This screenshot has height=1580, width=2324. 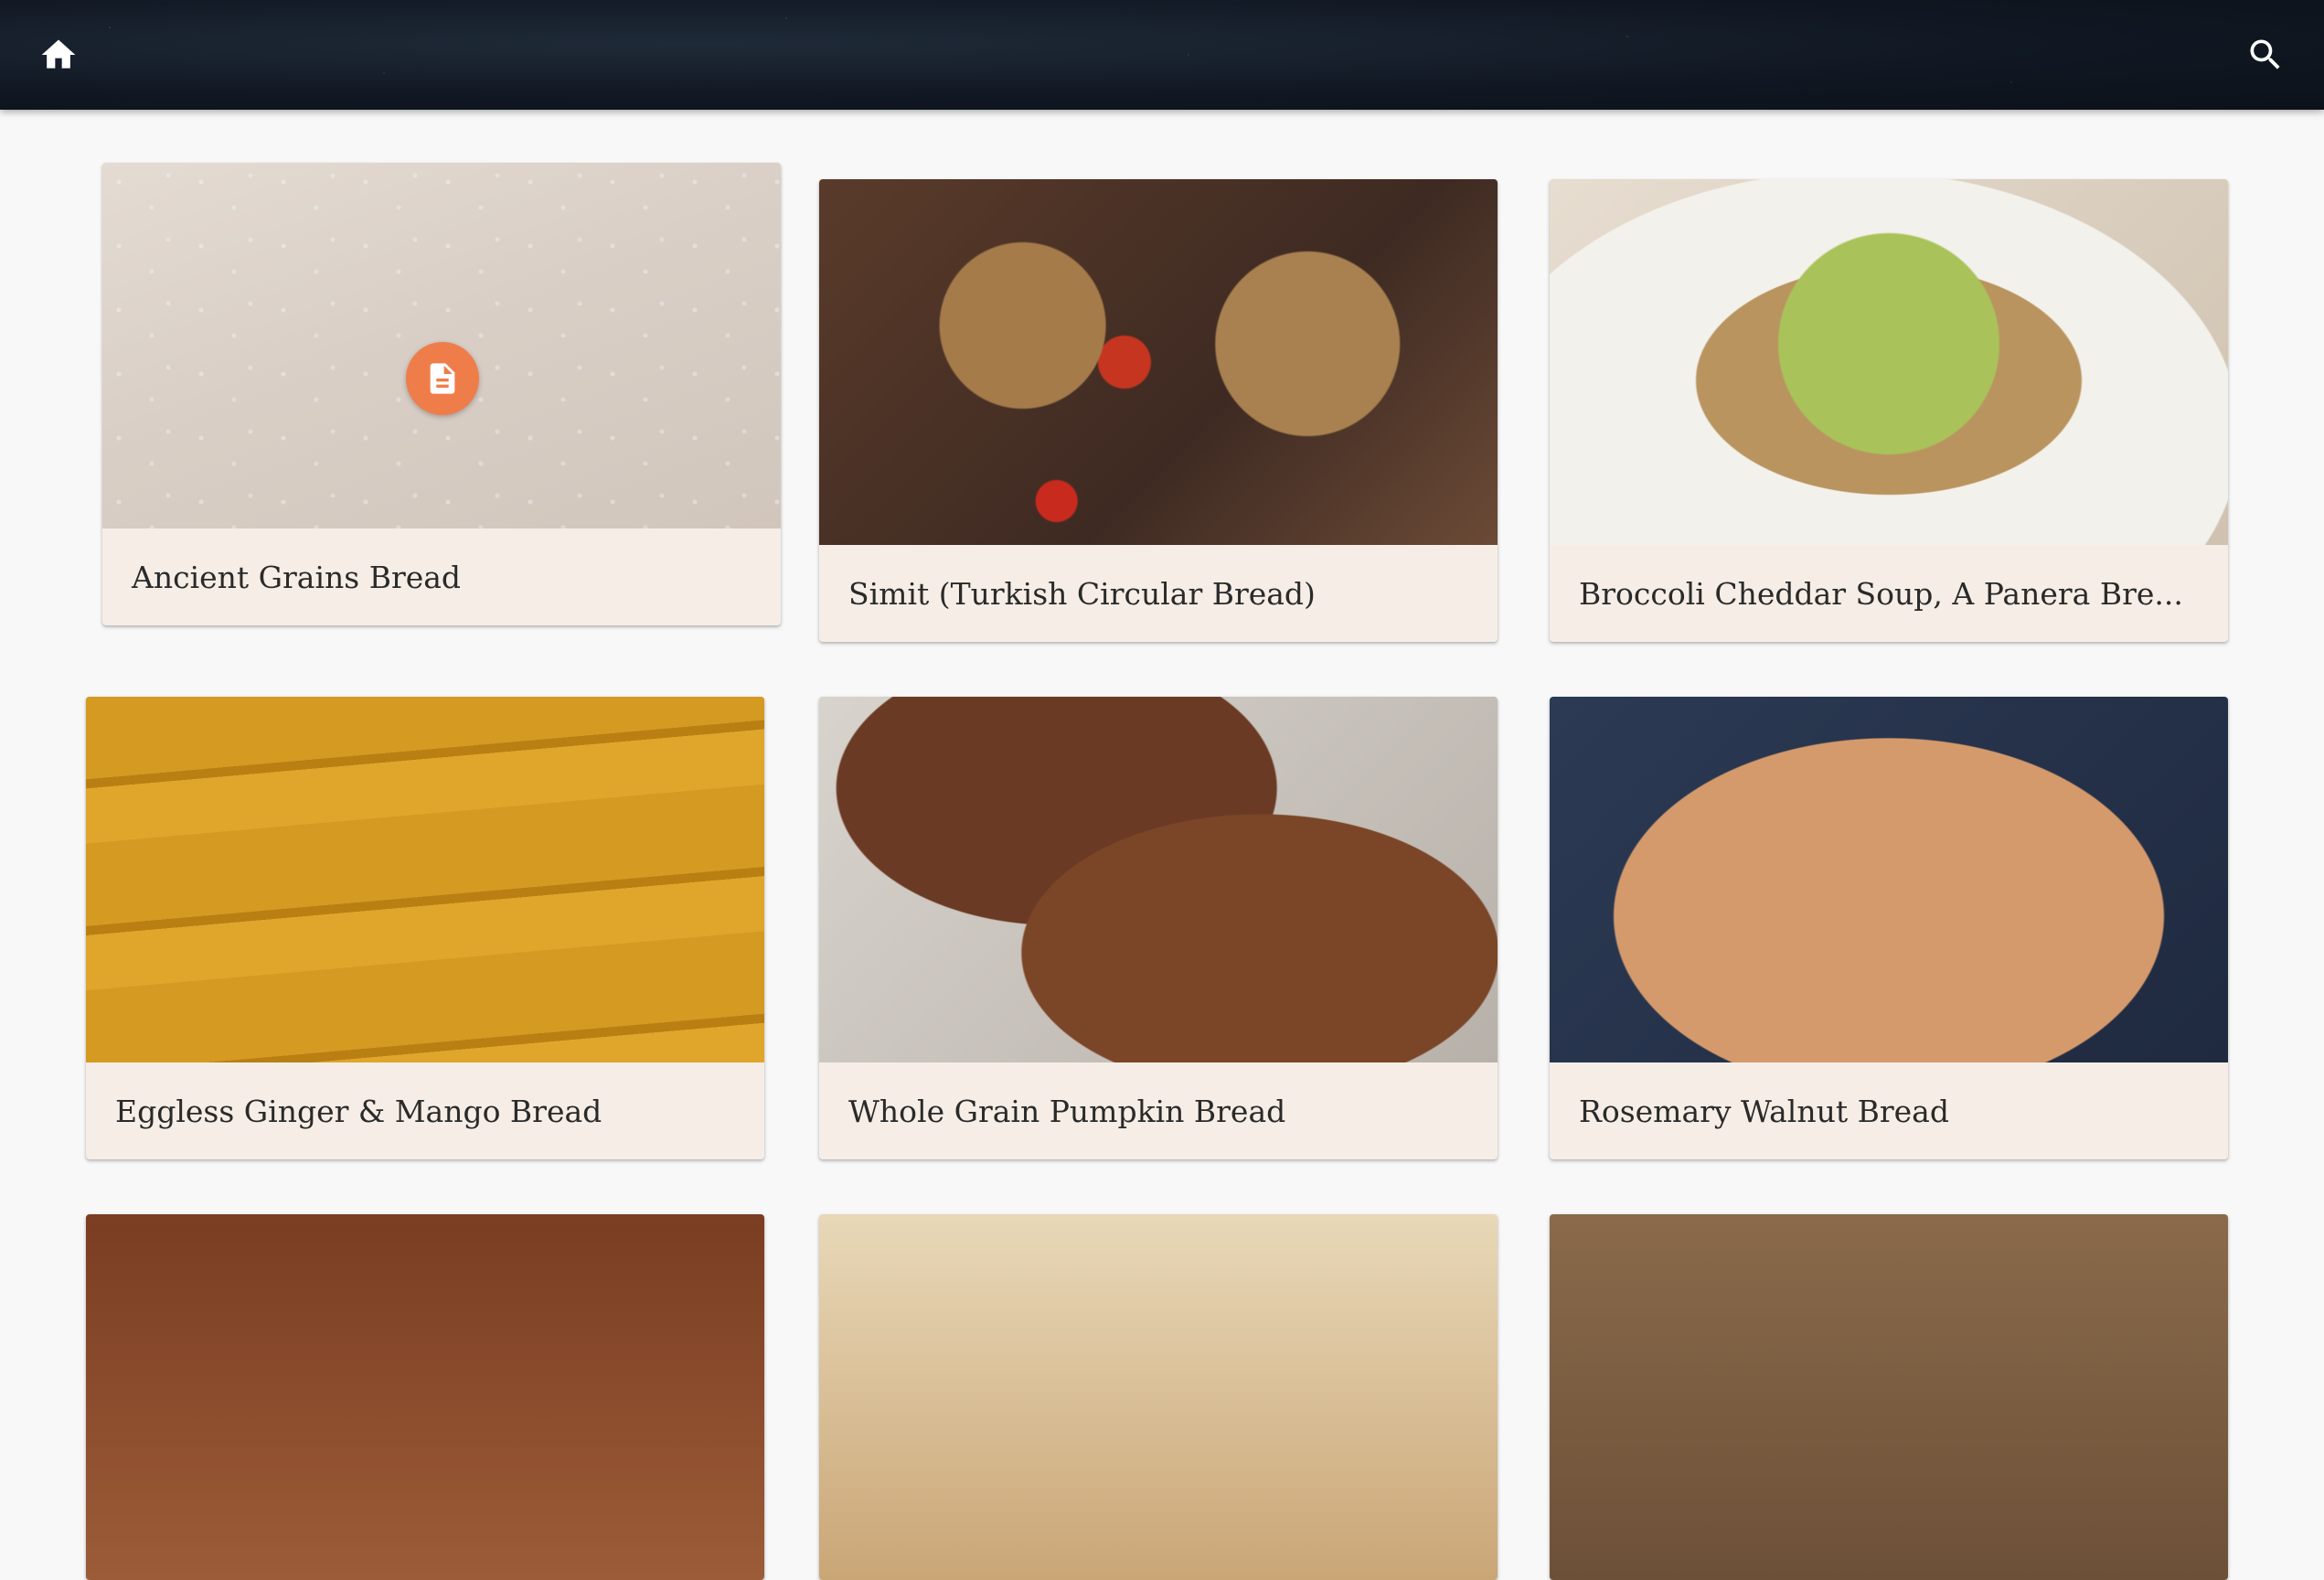 I want to click on recipe-card: Rosemary Walnut Bread, so click(x=1889, y=928).